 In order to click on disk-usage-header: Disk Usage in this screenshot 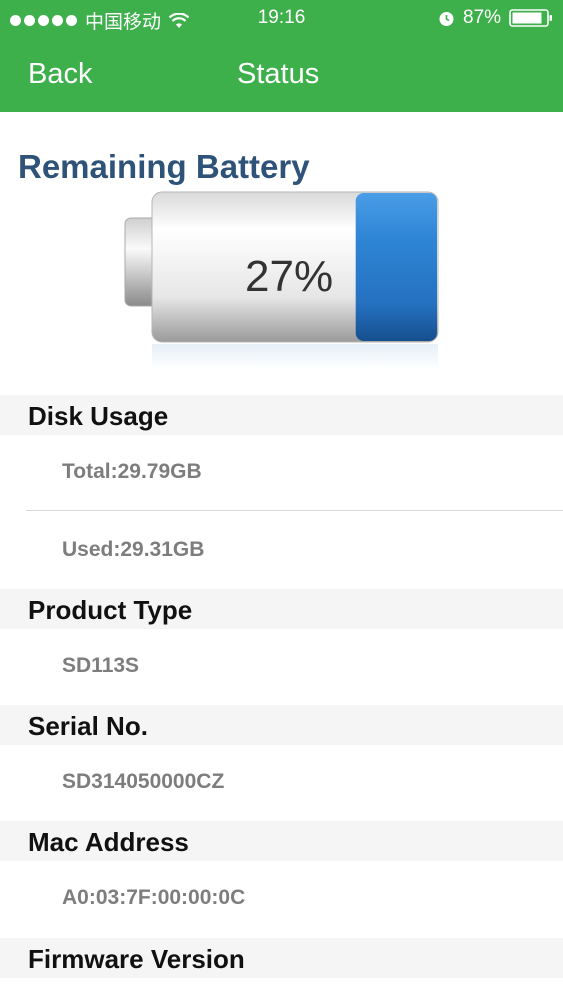, I will do `click(281, 415)`.